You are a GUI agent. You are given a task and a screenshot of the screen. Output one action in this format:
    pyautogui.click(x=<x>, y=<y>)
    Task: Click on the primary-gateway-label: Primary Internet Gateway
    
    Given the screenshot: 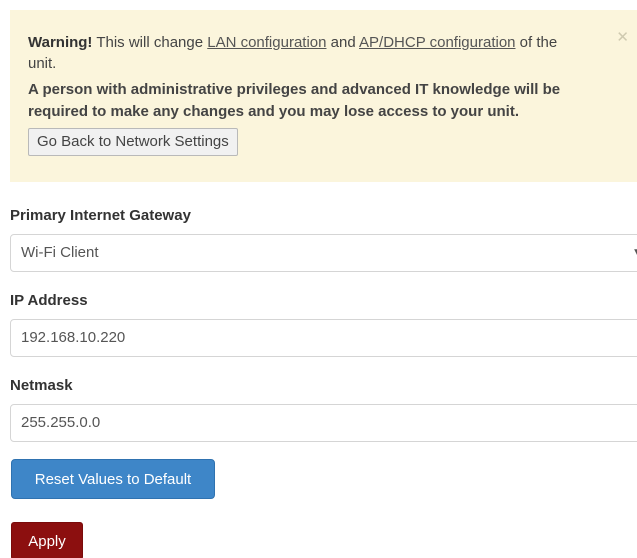 What is the action you would take?
    pyautogui.click(x=100, y=215)
    